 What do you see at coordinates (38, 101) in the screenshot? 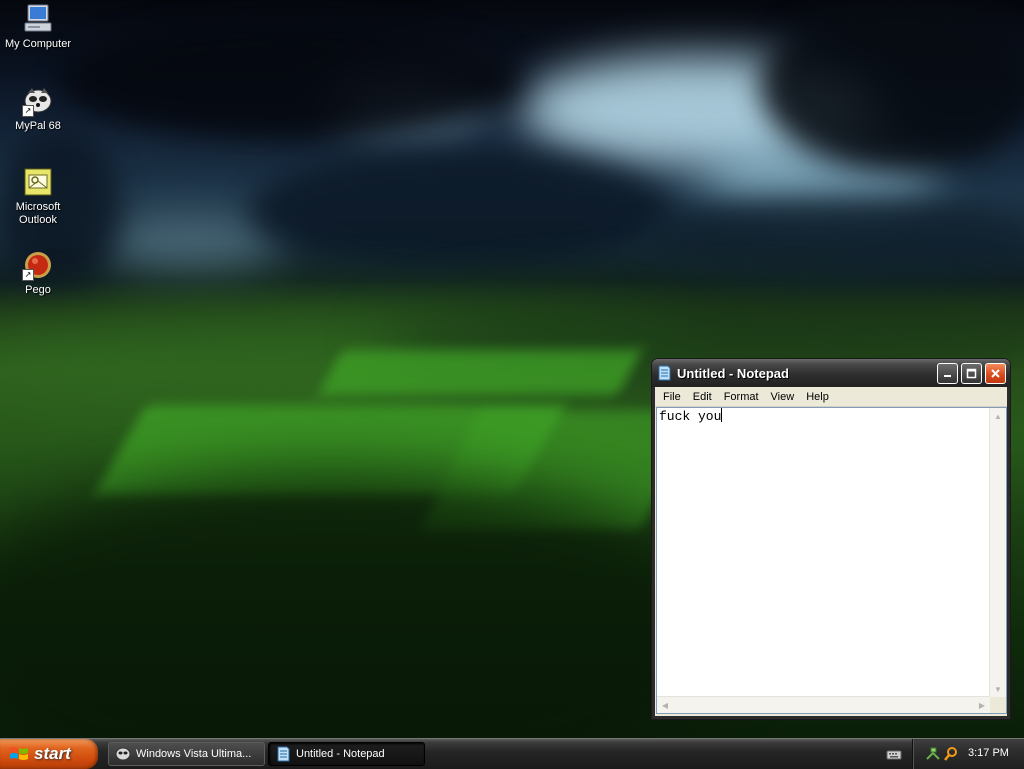
I see `mypal-browser-icon: ↗` at bounding box center [38, 101].